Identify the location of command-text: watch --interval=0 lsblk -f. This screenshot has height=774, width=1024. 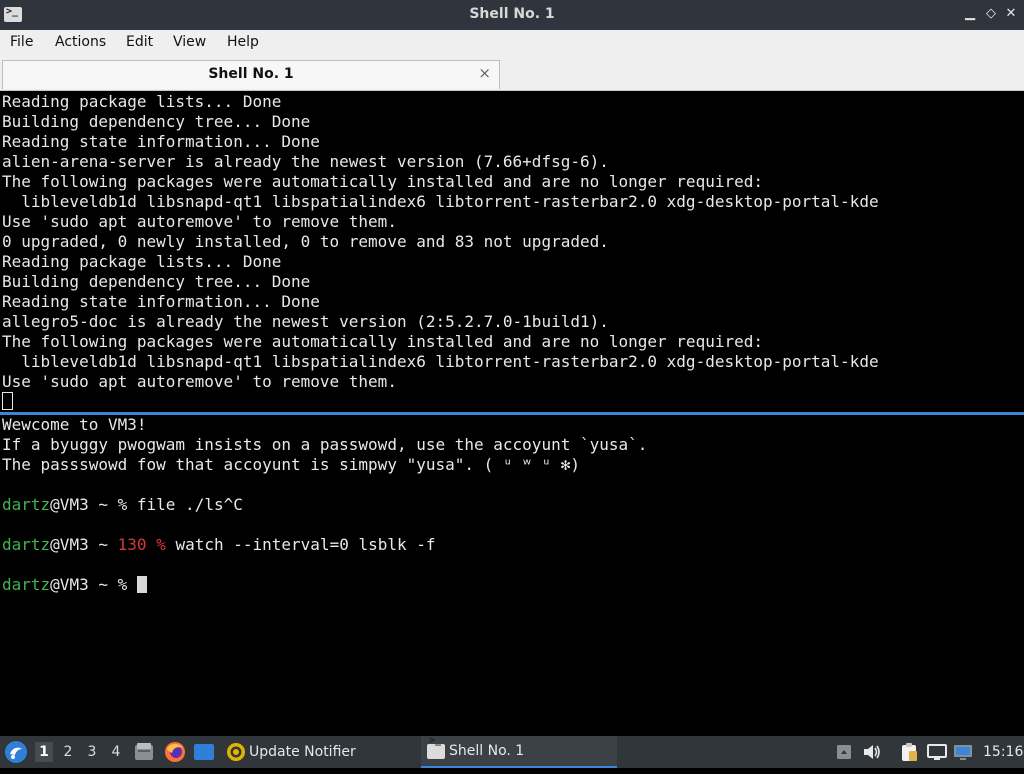
(305, 544).